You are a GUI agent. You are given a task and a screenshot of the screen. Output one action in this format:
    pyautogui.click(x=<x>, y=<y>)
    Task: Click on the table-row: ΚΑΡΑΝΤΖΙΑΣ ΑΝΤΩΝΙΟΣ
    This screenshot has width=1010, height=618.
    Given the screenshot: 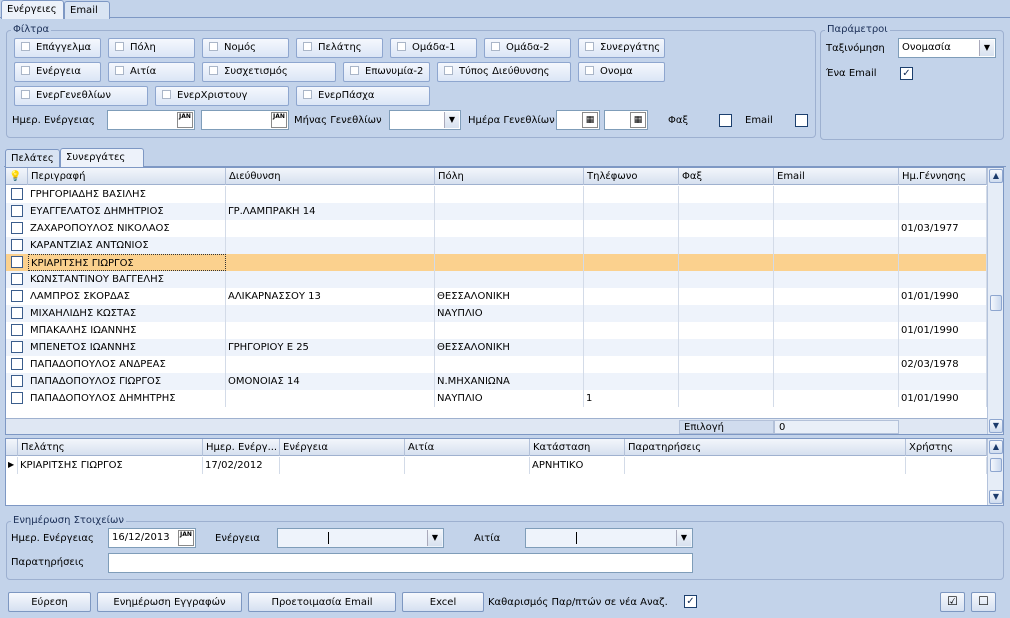 What is the action you would take?
    pyautogui.click(x=496, y=245)
    